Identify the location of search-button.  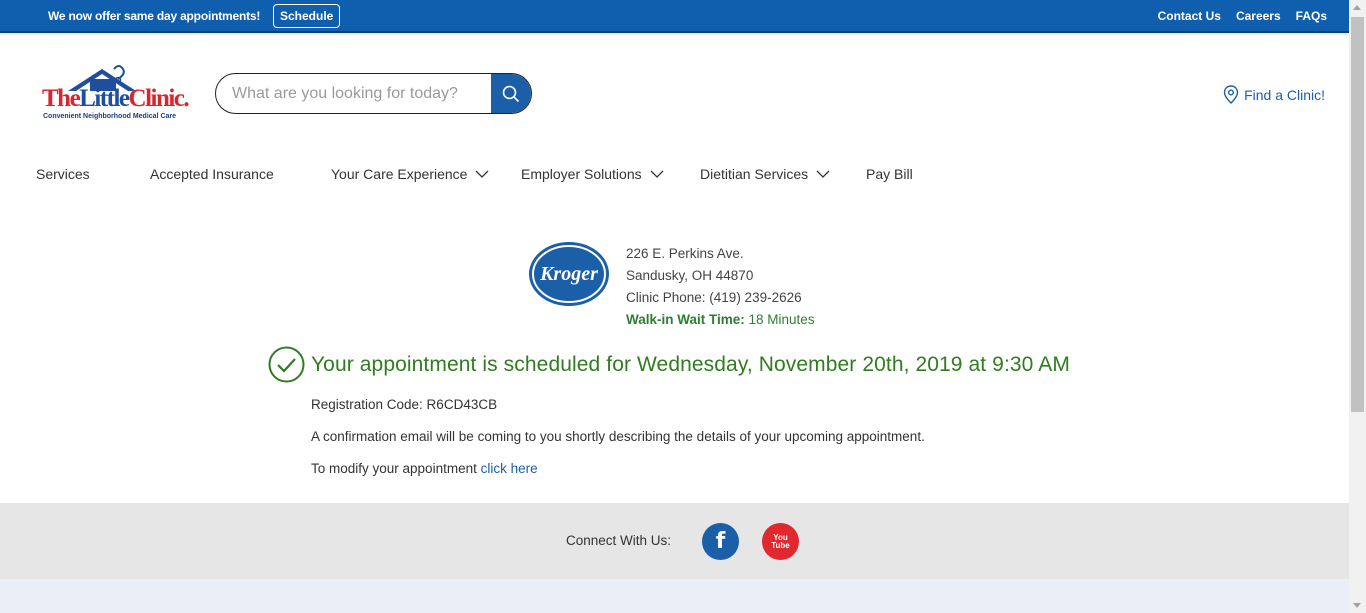
(511, 93).